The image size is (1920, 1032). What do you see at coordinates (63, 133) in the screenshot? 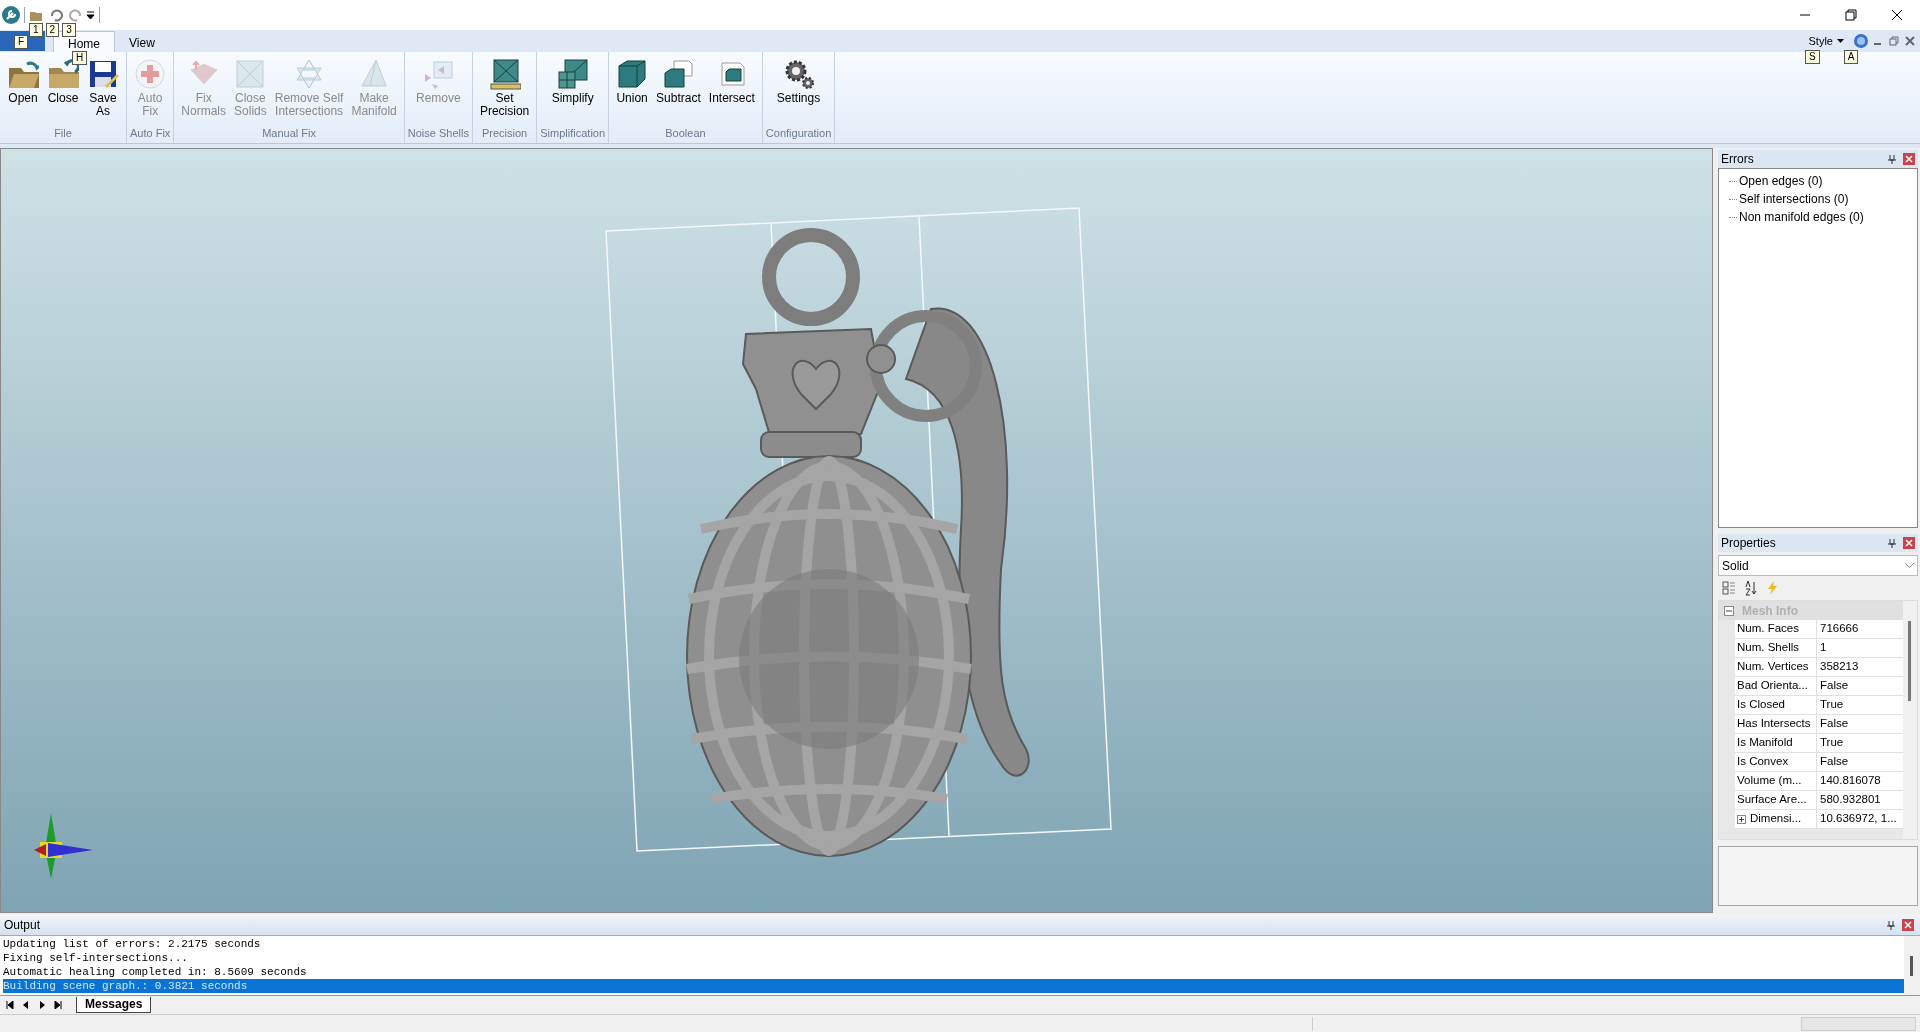
I see `group-label: File` at bounding box center [63, 133].